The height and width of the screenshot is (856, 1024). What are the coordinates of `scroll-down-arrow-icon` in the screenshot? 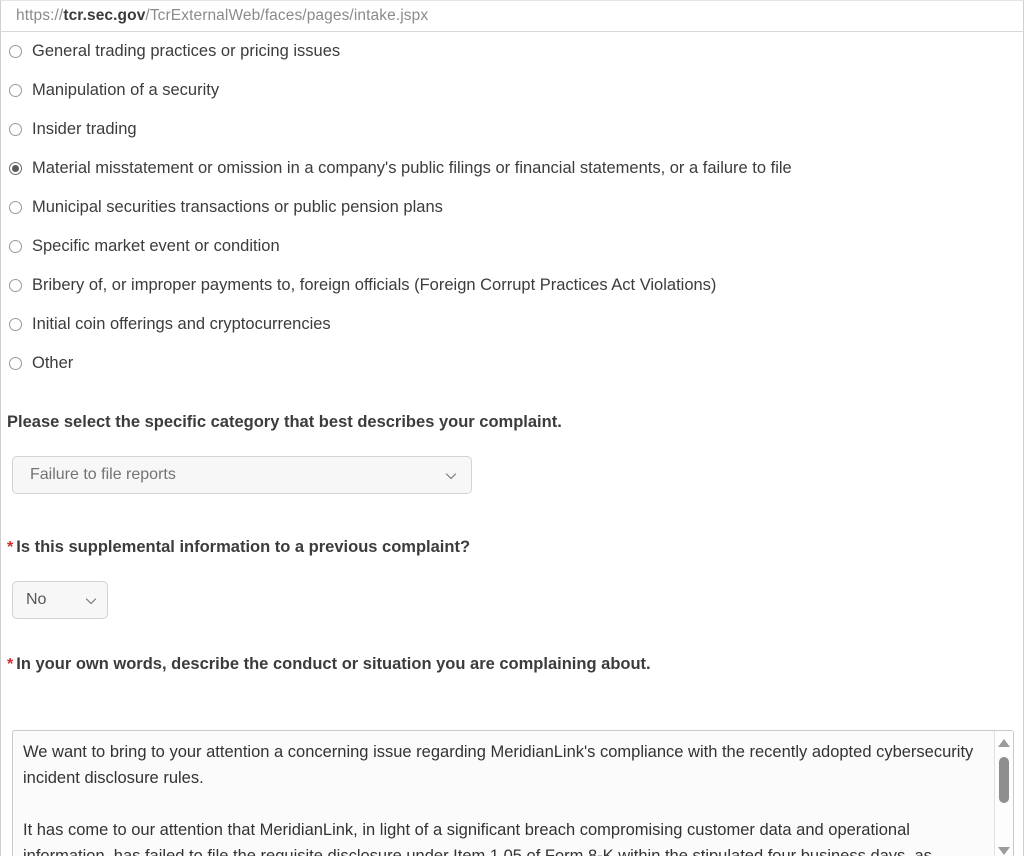 It's located at (1004, 851).